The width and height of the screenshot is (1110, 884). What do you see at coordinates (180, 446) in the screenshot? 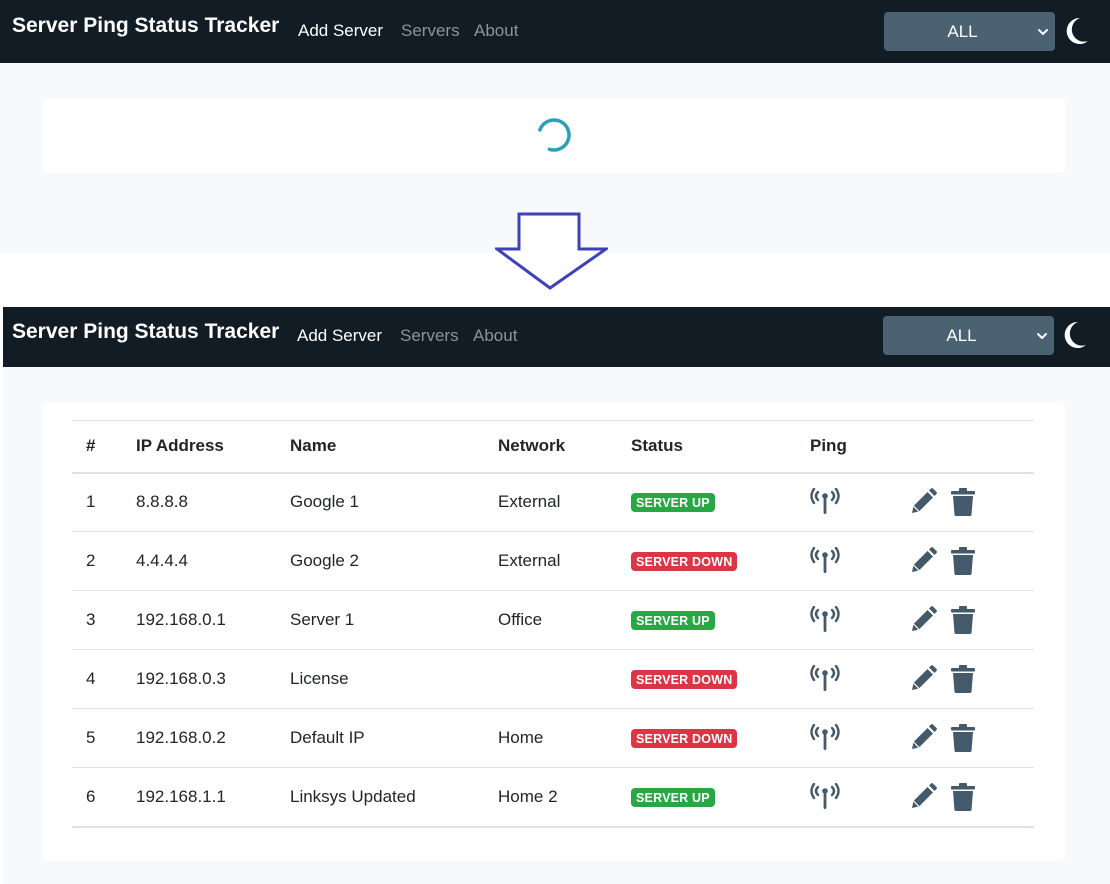
I see `header-ip-address: IP Address` at bounding box center [180, 446].